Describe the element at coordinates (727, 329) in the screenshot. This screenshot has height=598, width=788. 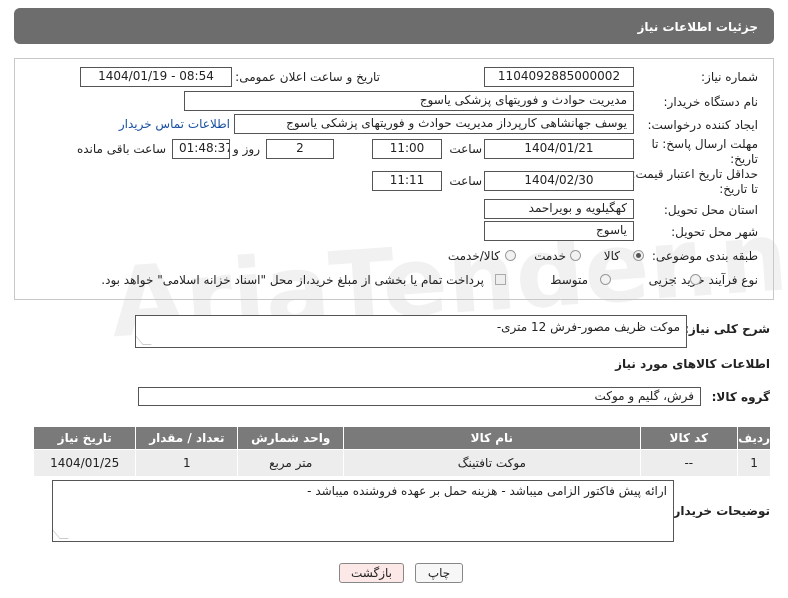
I see `description-label: شرح کلی نیاز:` at that location.